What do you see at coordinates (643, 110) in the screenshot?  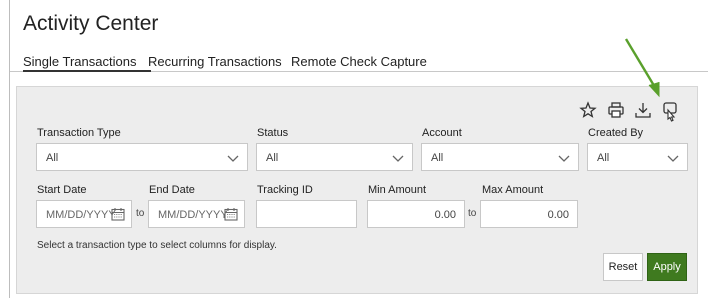 I see `download-icon` at bounding box center [643, 110].